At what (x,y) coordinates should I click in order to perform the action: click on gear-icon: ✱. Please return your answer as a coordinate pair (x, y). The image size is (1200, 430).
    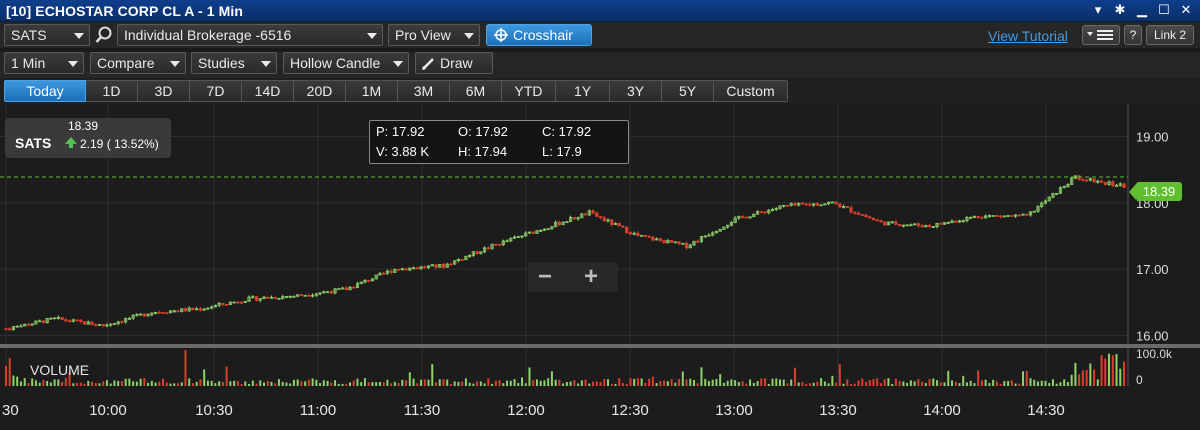
    Looking at the image, I should click on (1120, 10).